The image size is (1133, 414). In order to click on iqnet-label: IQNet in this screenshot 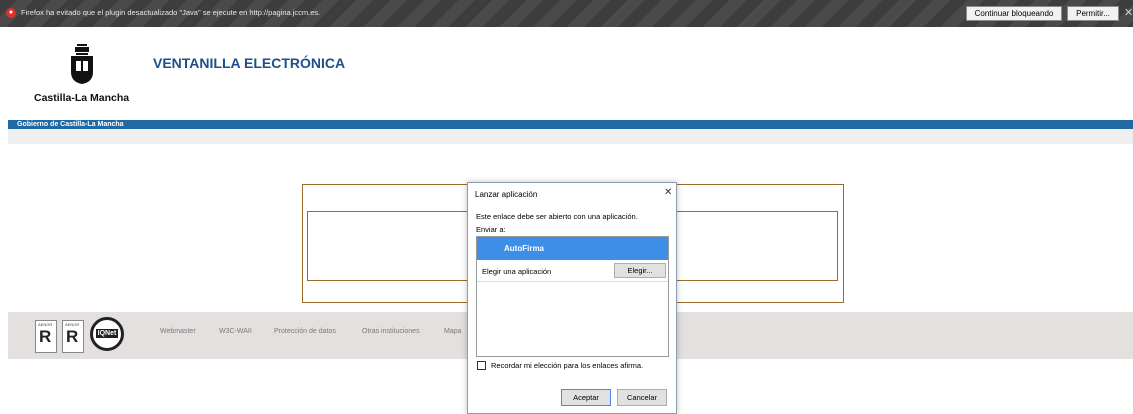, I will do `click(107, 333)`.